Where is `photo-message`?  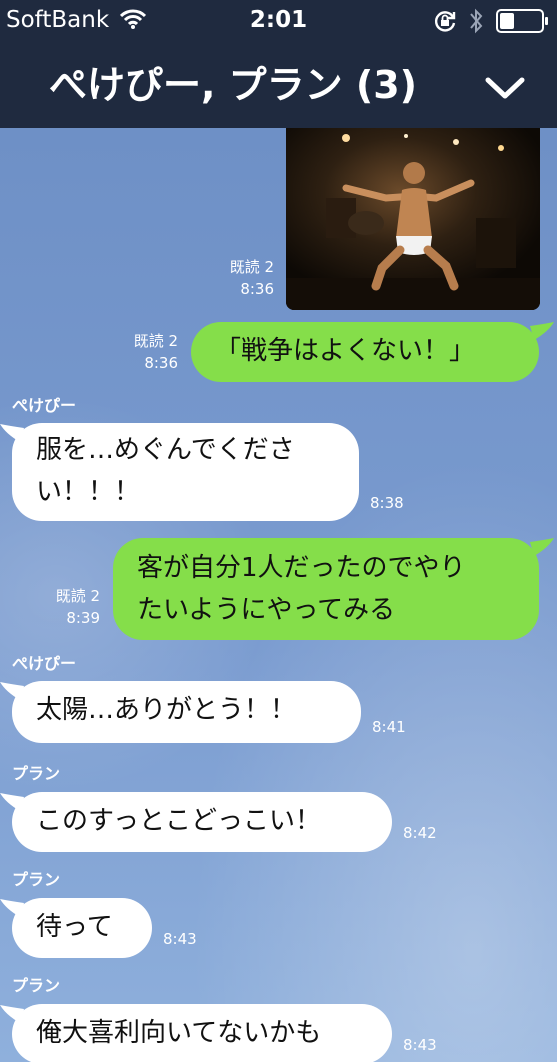 photo-message is located at coordinates (413, 219).